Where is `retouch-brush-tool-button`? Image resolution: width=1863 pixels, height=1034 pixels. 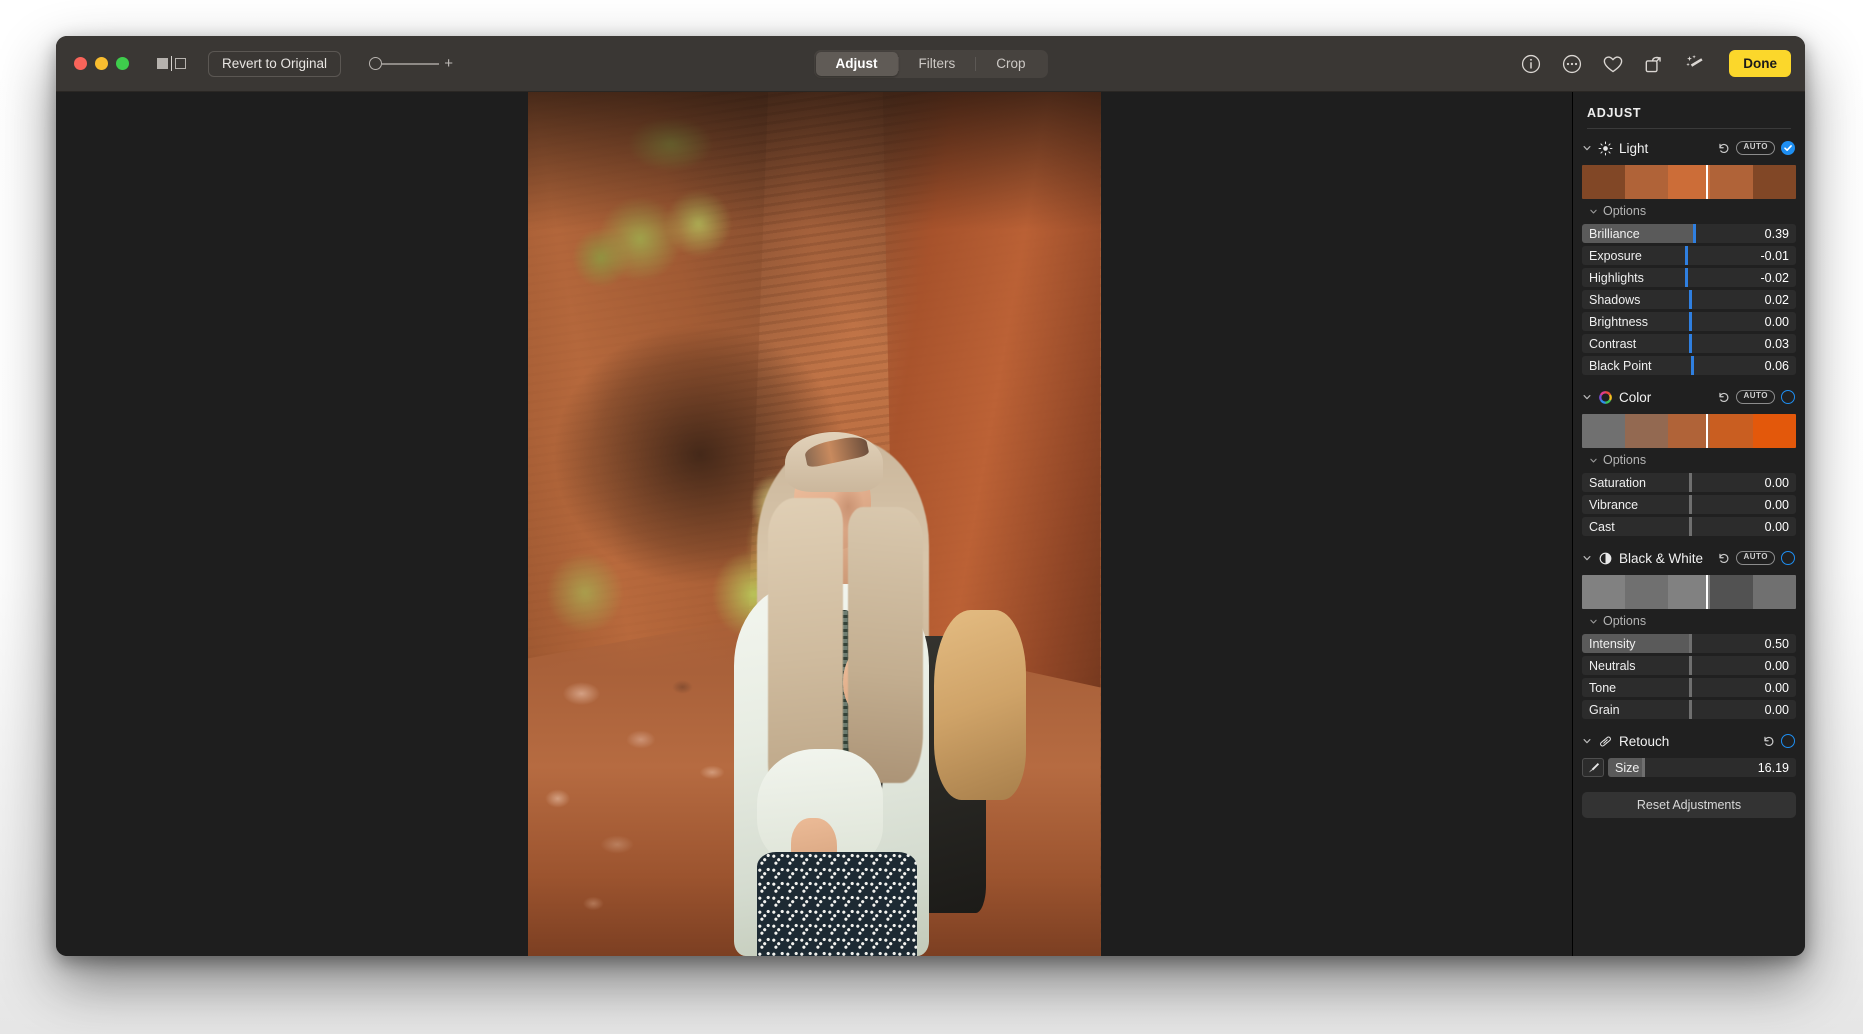
retouch-brush-tool-button is located at coordinates (1593, 767).